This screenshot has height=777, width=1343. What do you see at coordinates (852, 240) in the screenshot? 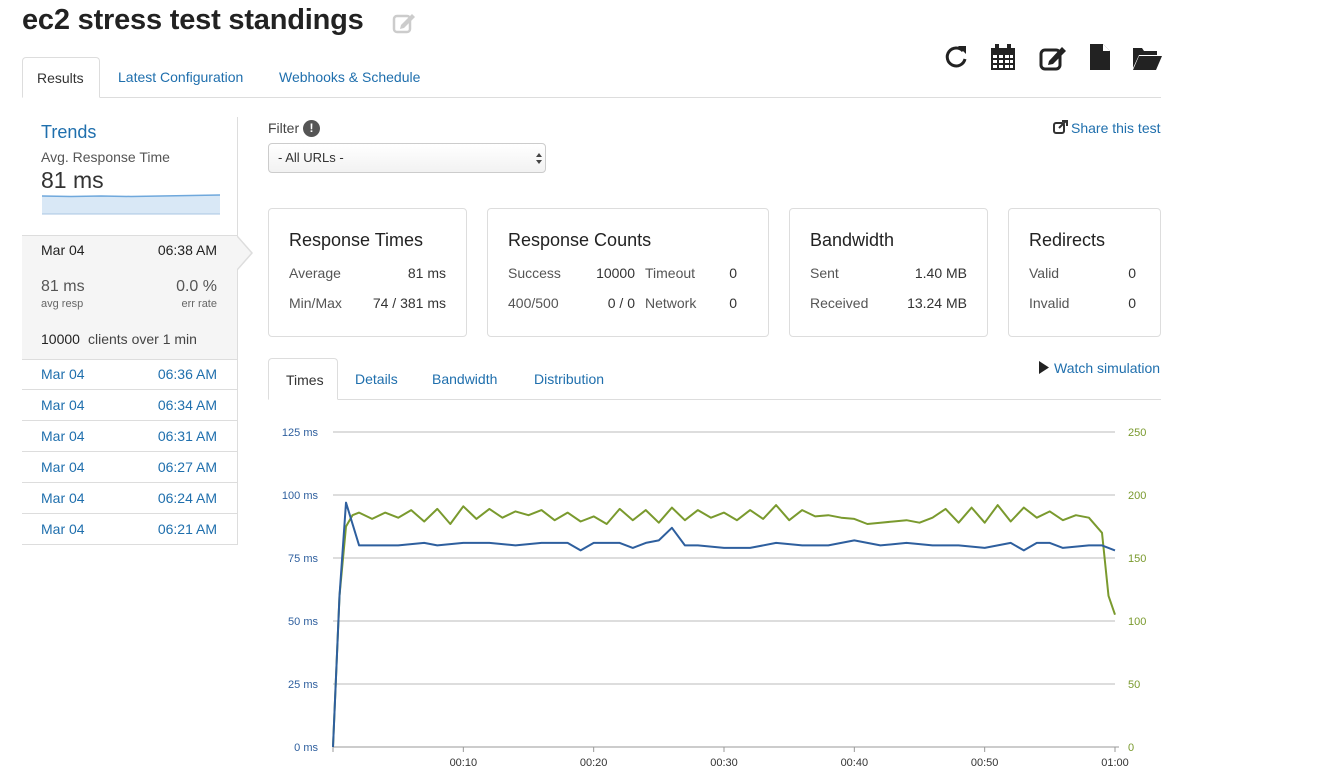
I see `card-title: Bandwidth` at bounding box center [852, 240].